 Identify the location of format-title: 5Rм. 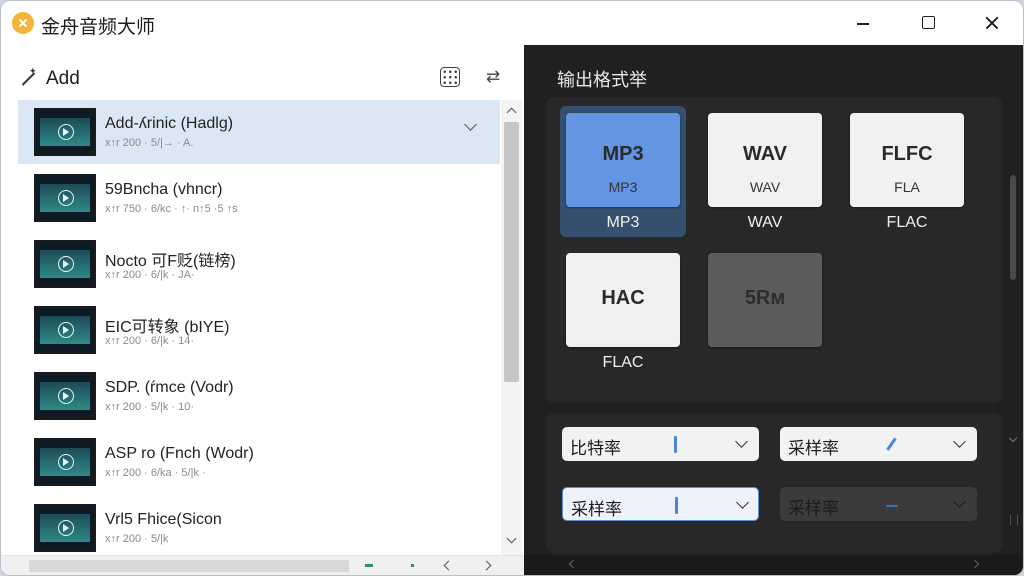
(765, 298).